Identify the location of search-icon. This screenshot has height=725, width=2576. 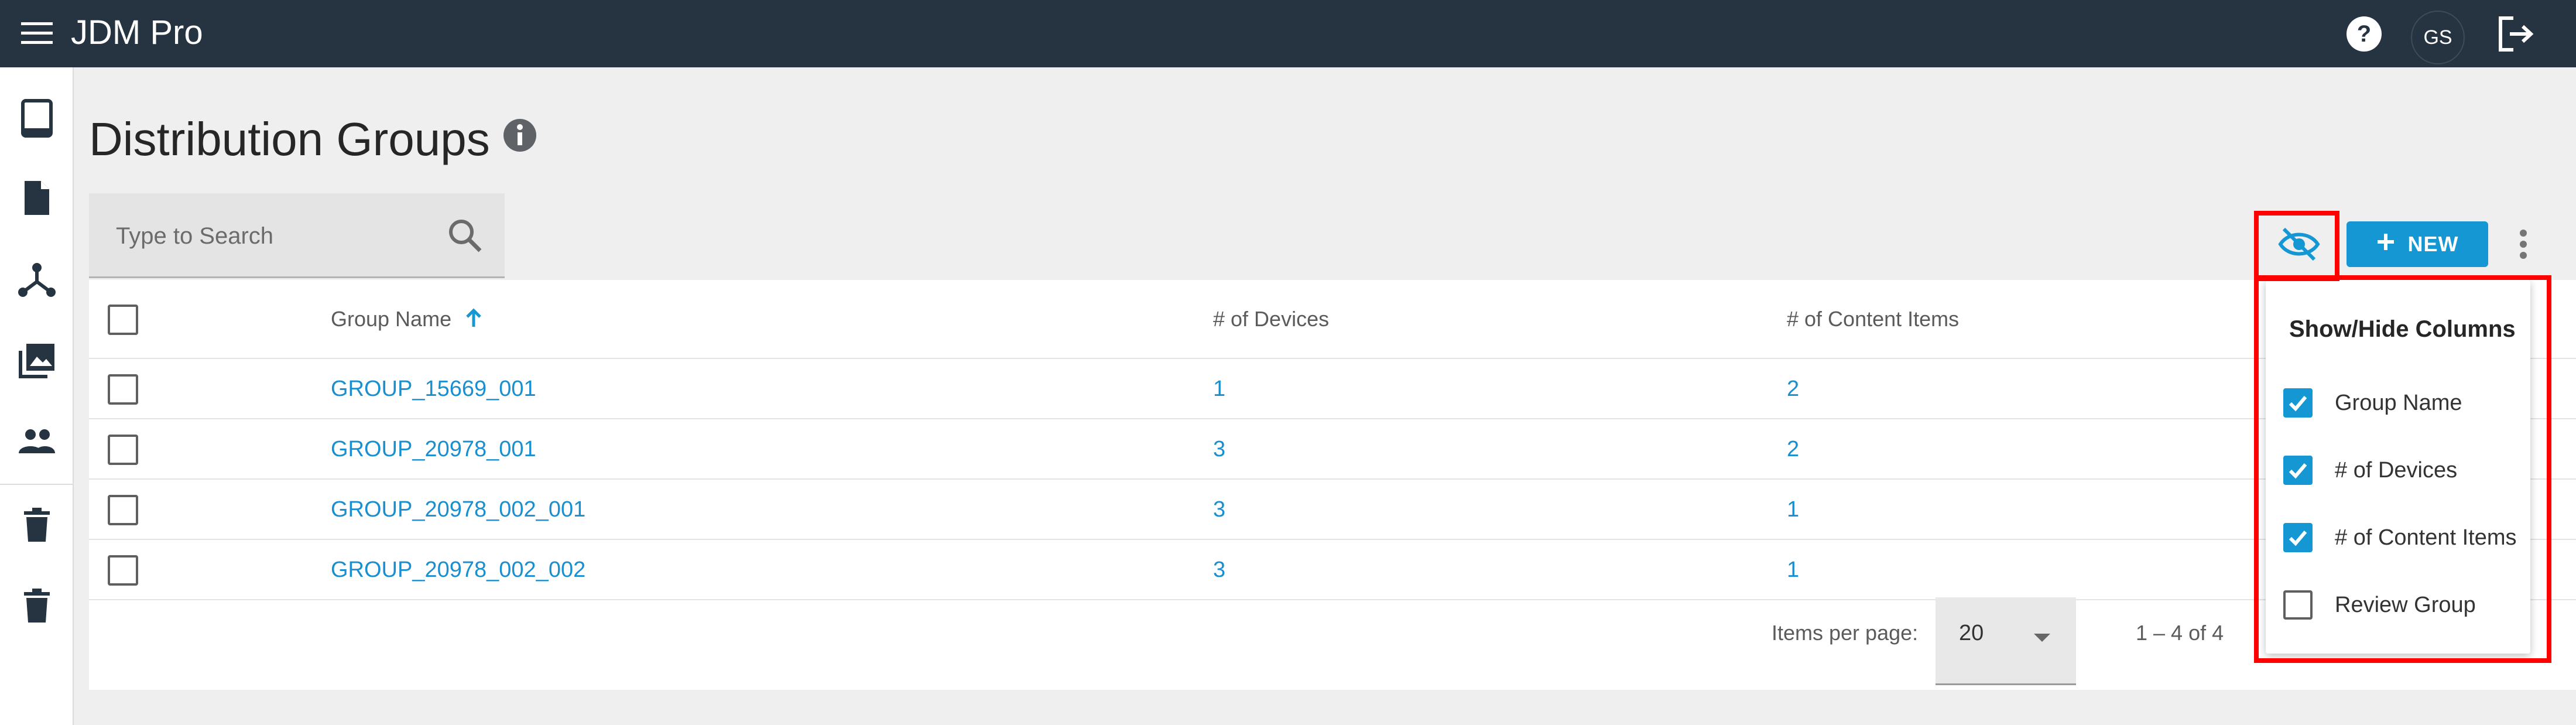
(465, 235).